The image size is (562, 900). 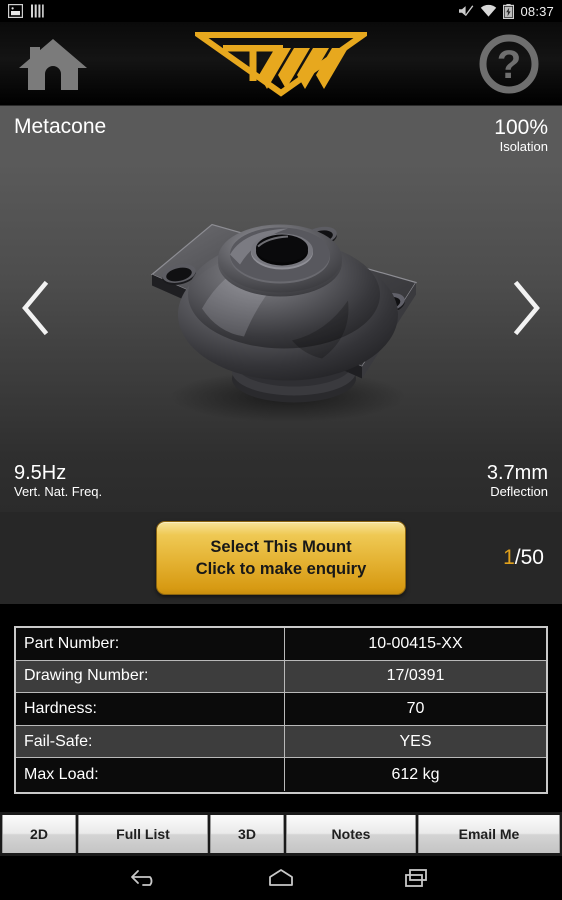 I want to click on mute-icon, so click(x=466, y=10).